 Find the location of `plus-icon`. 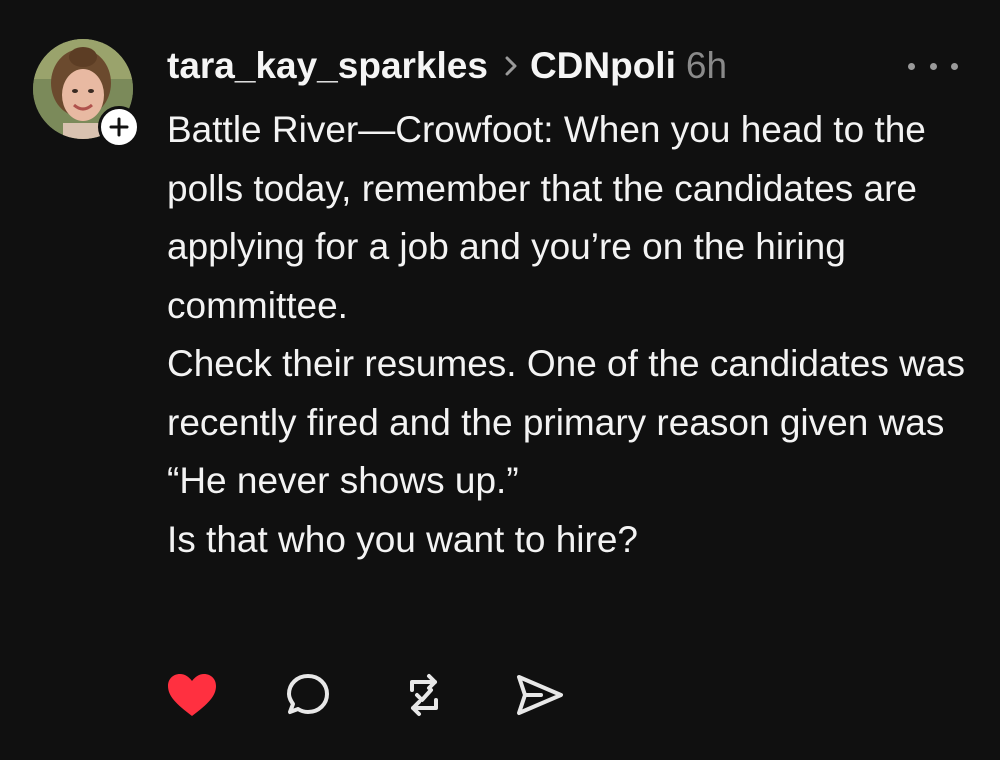

plus-icon is located at coordinates (119, 127).